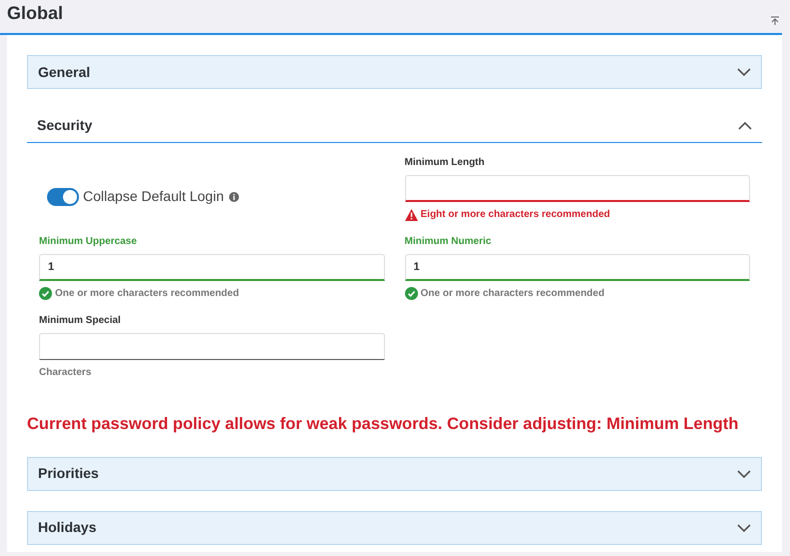 The width and height of the screenshot is (790, 556). I want to click on info-icon, so click(233, 197).